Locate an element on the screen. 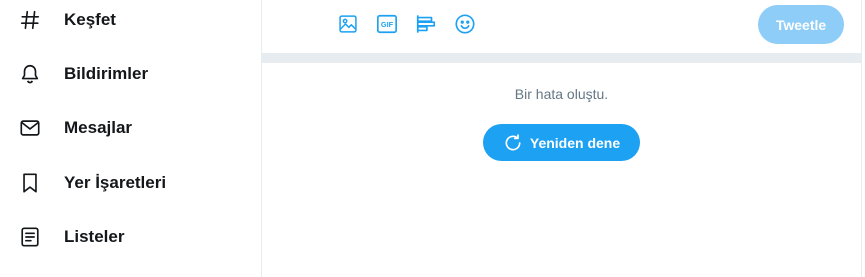 The image size is (865, 277). image-icon is located at coordinates (348, 24).